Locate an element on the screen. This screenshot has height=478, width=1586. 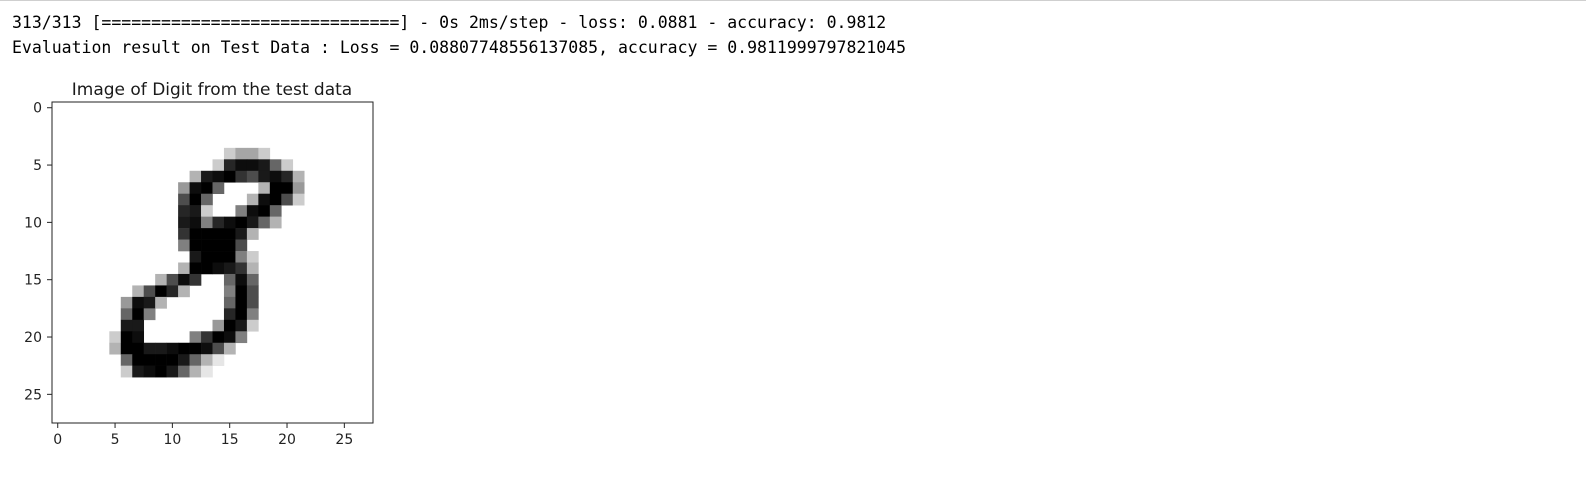
y-tick-label: 25 is located at coordinates (33, 395).